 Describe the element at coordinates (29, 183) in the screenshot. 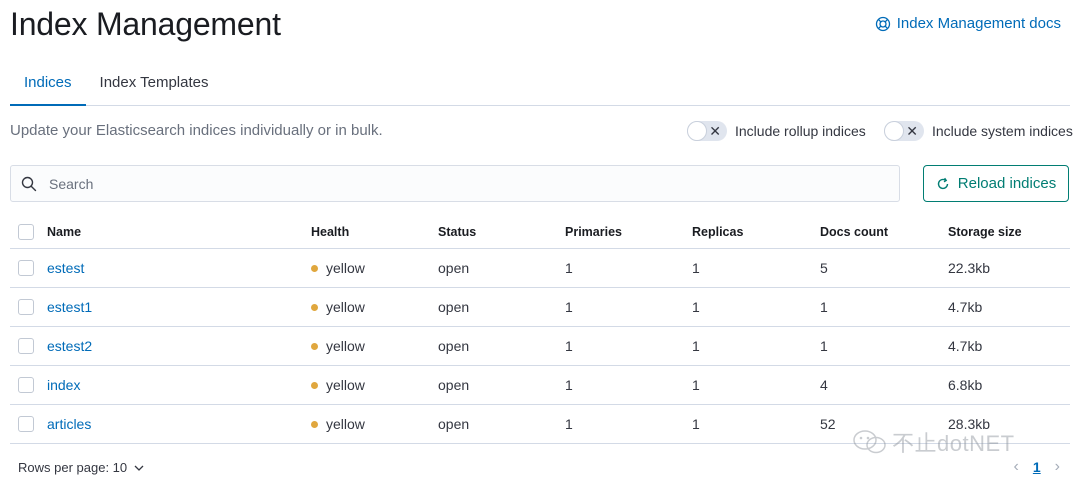

I see `search-icon` at that location.